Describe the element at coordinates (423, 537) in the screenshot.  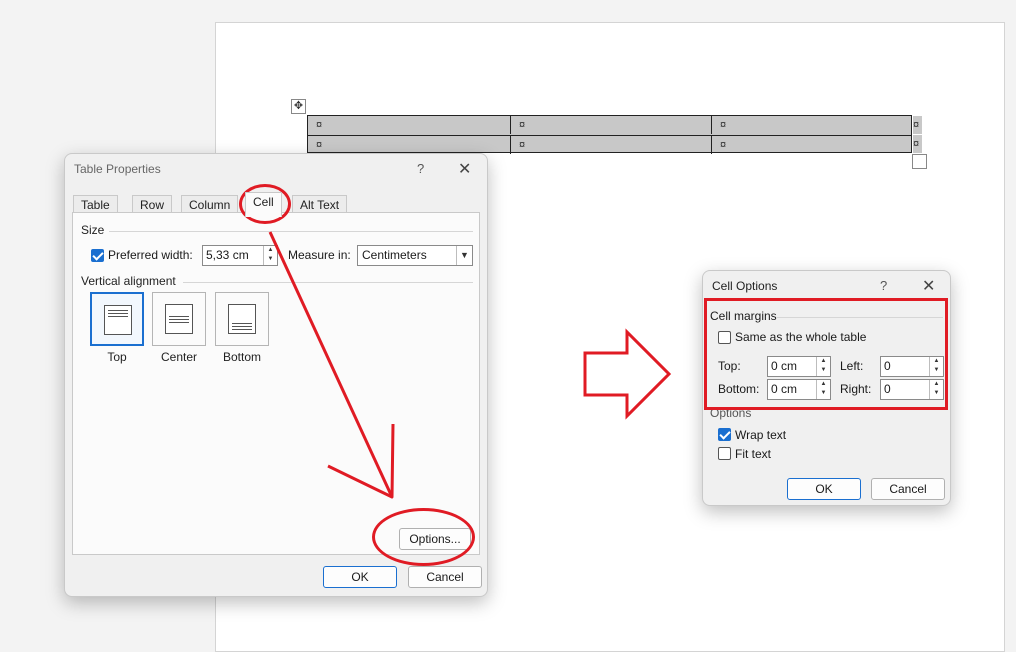
I see `options-button-highlight-ellipse` at that location.